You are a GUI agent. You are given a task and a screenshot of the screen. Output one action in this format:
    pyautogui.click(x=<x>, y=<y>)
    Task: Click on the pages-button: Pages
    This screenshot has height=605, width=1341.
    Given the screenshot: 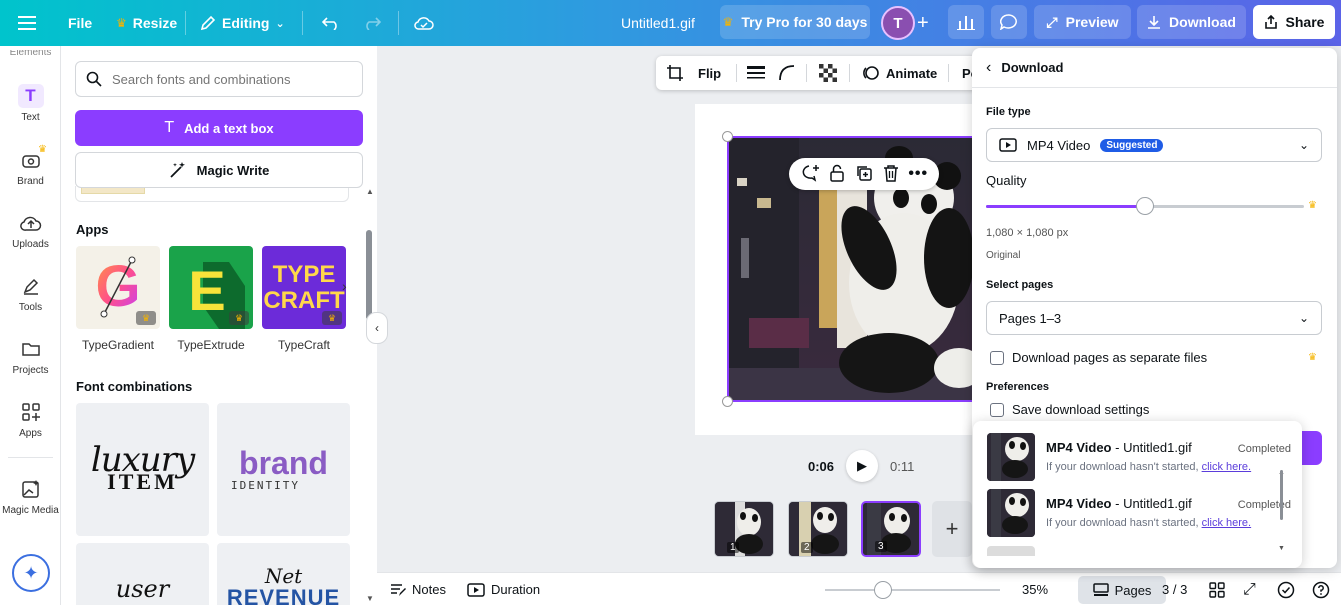 What is the action you would take?
    pyautogui.click(x=1122, y=590)
    